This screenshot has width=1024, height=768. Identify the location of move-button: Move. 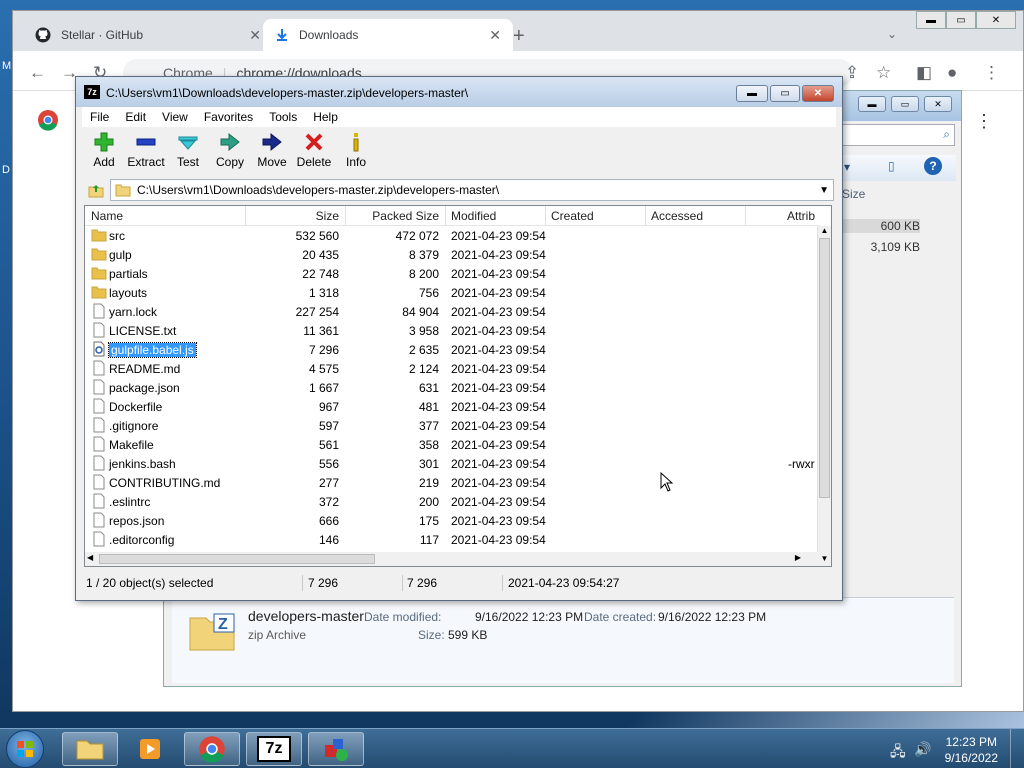
(272, 150).